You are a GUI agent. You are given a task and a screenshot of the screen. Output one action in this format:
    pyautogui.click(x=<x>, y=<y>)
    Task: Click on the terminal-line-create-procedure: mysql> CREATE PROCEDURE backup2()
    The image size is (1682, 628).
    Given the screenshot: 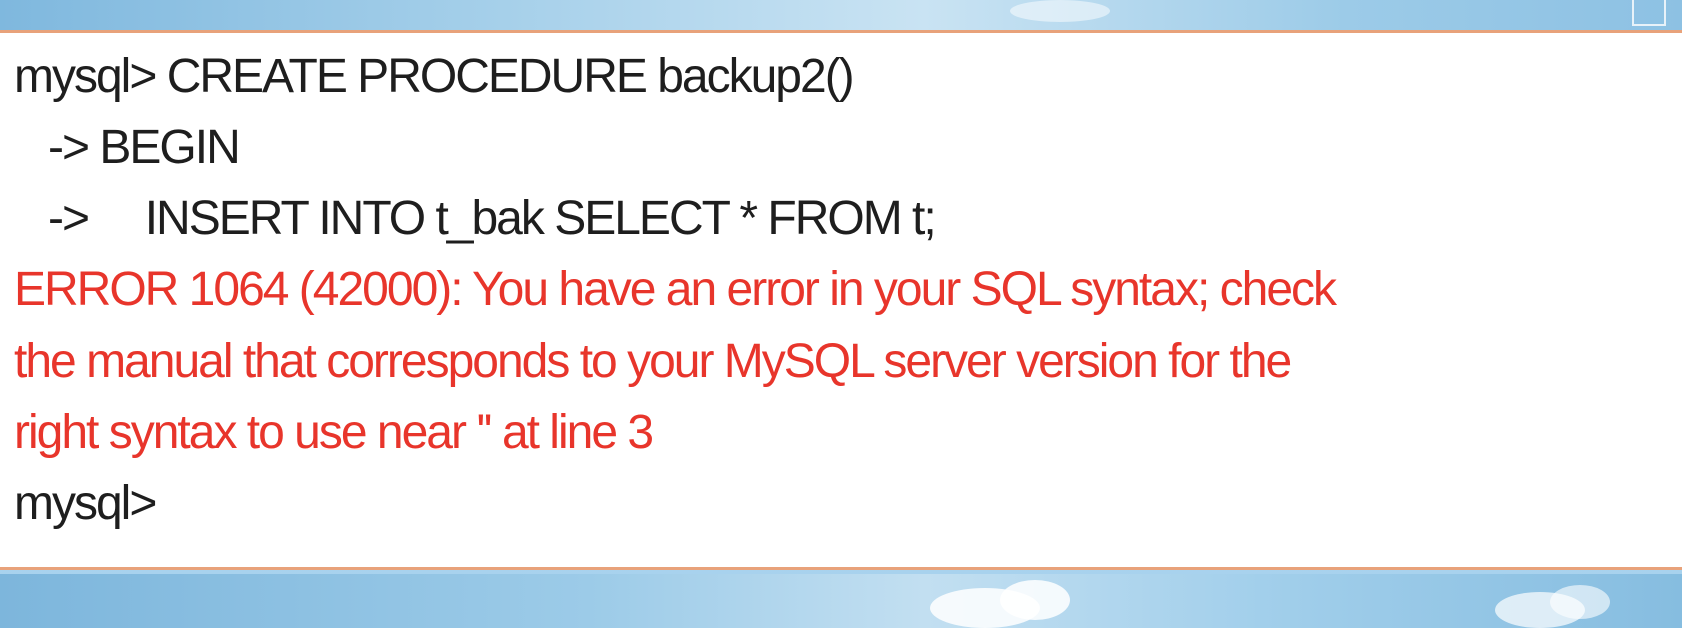 What is the action you would take?
    pyautogui.click(x=434, y=76)
    